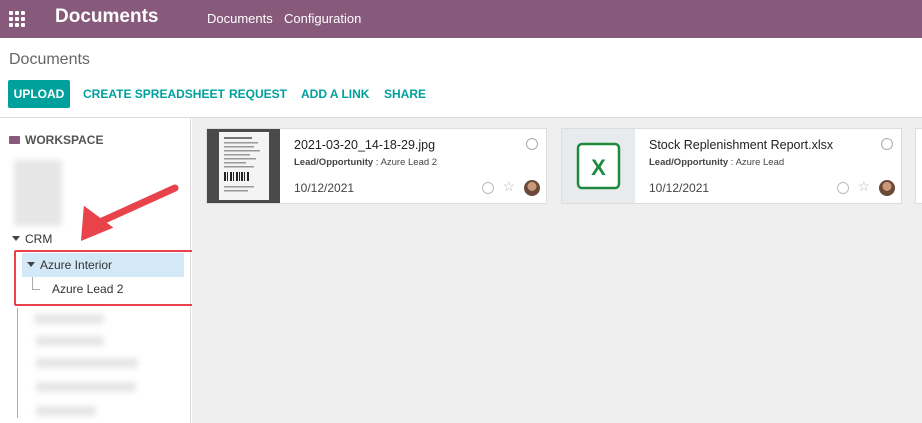  Describe the element at coordinates (258, 94) in the screenshot. I see `request-button: REQUEST` at that location.